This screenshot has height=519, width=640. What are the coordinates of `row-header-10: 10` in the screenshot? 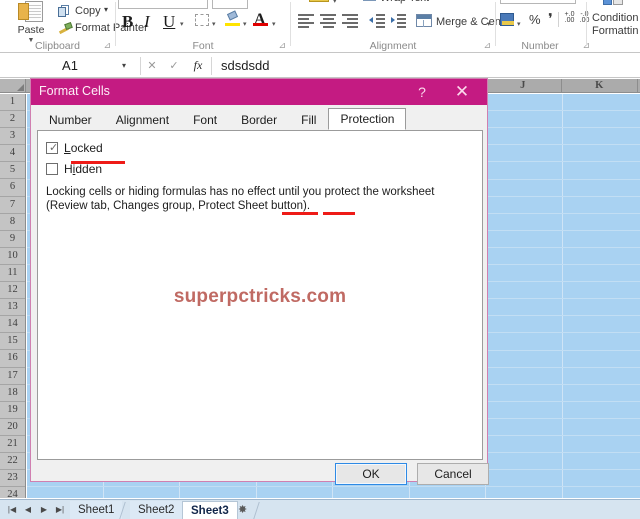 It's located at (12, 256).